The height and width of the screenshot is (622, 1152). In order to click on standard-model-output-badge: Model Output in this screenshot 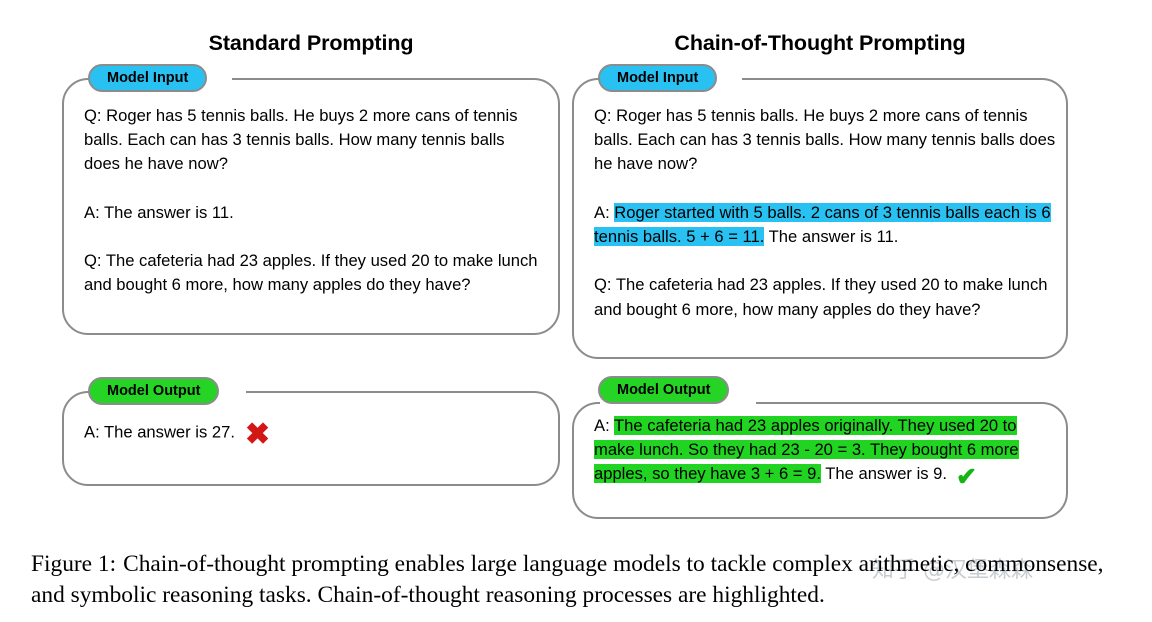, I will do `click(154, 391)`.